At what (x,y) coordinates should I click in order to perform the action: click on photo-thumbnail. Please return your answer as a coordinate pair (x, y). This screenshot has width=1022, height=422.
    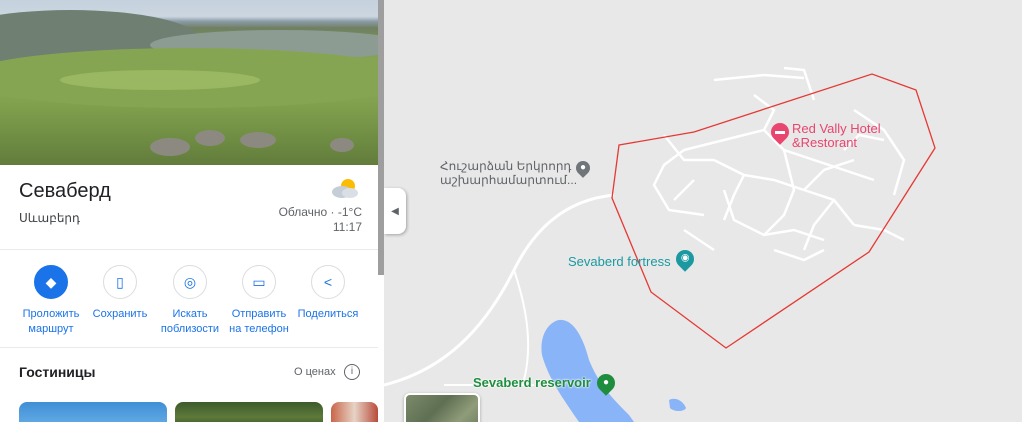
    Looking at the image, I should click on (442, 407).